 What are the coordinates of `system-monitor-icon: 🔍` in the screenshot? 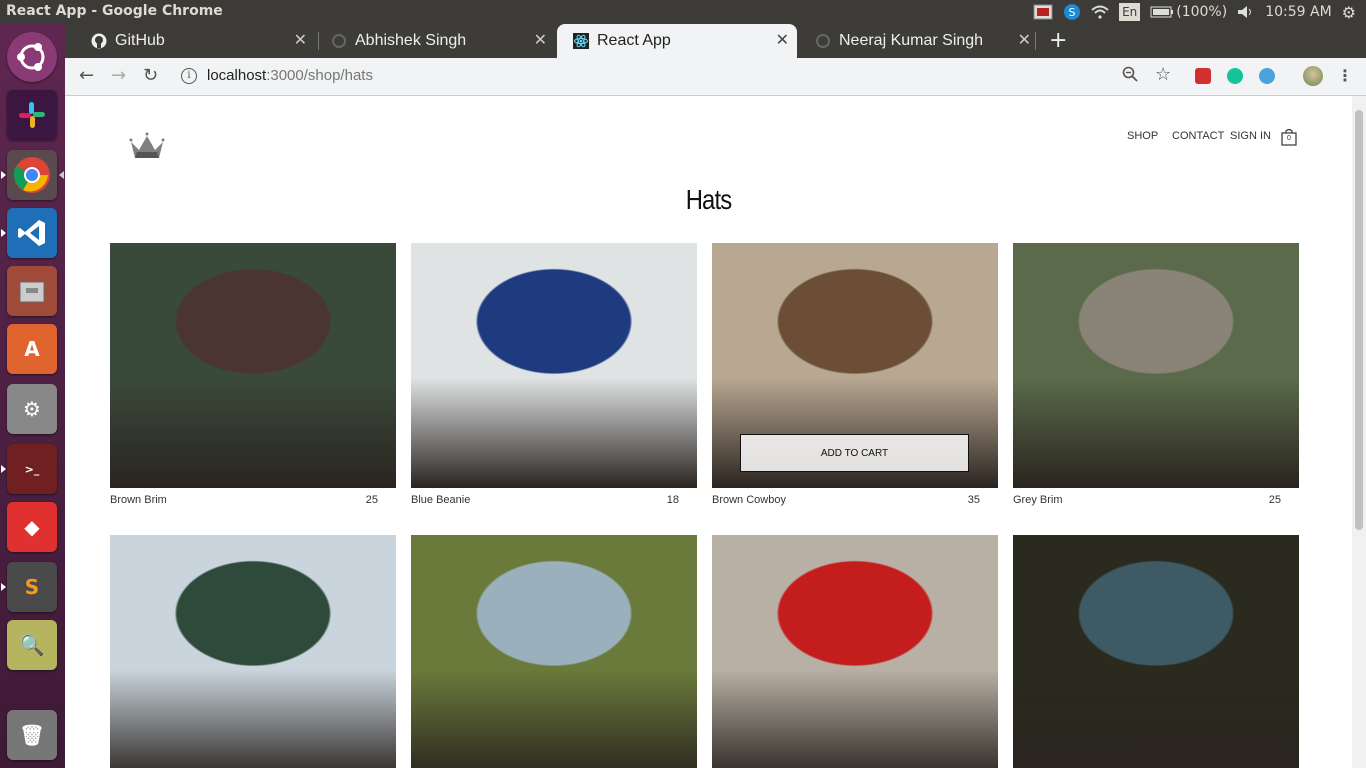 It's located at (32, 645).